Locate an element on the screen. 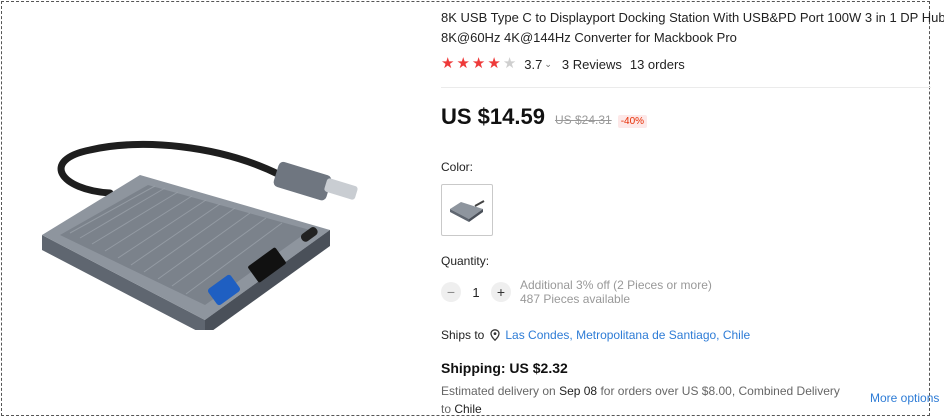 The image size is (944, 420). reviews-link: 3 Reviews is located at coordinates (592, 64).